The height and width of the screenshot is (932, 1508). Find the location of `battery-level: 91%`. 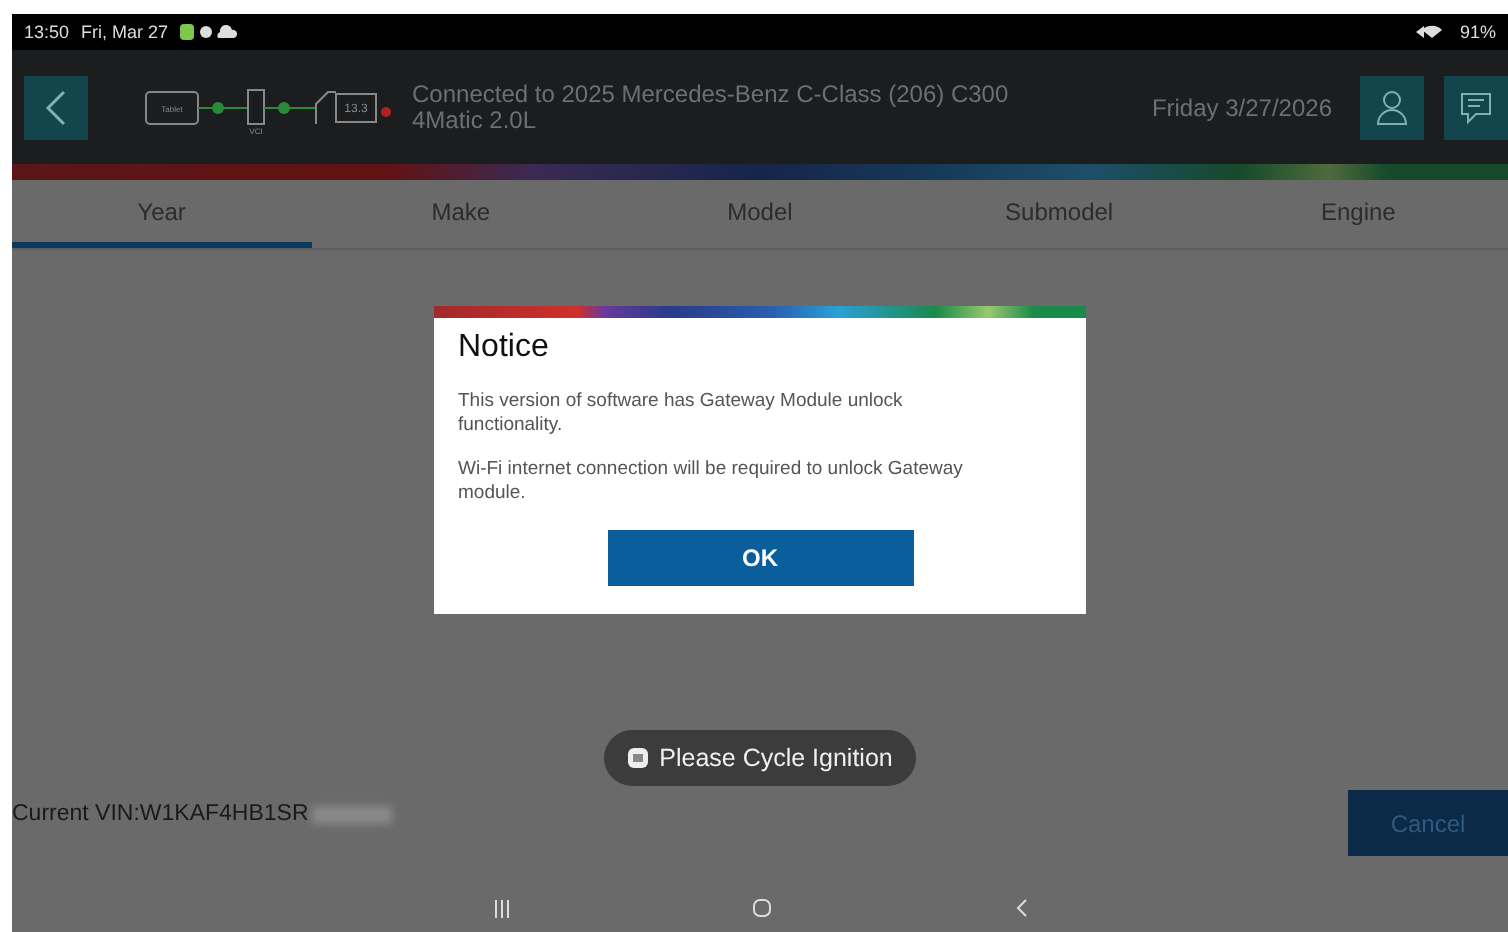

battery-level: 91% is located at coordinates (1477, 32).